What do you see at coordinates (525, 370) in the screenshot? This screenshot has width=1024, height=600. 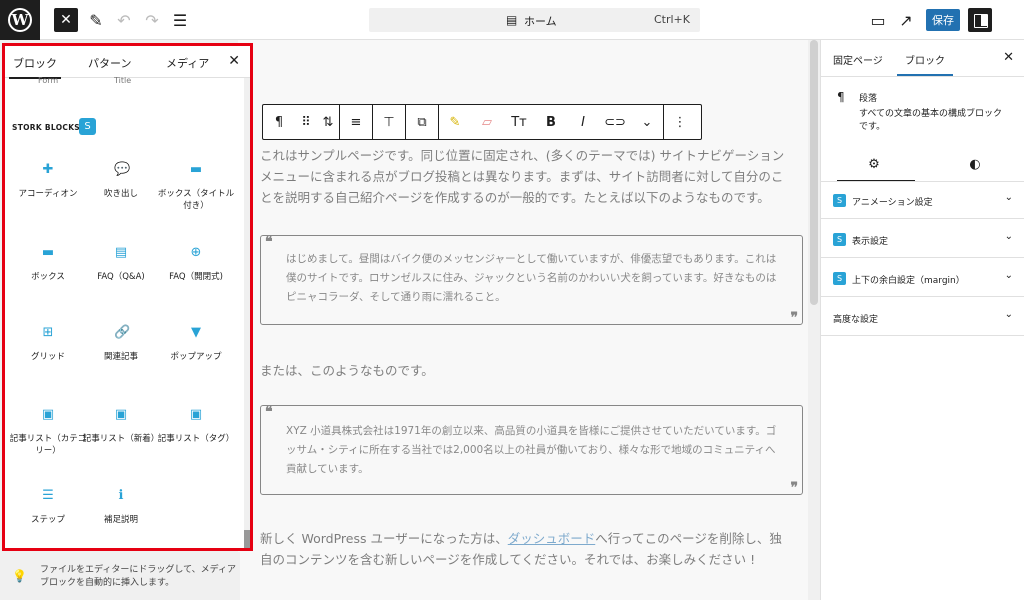 I see `paragraph-block: または、このようなものです。` at bounding box center [525, 370].